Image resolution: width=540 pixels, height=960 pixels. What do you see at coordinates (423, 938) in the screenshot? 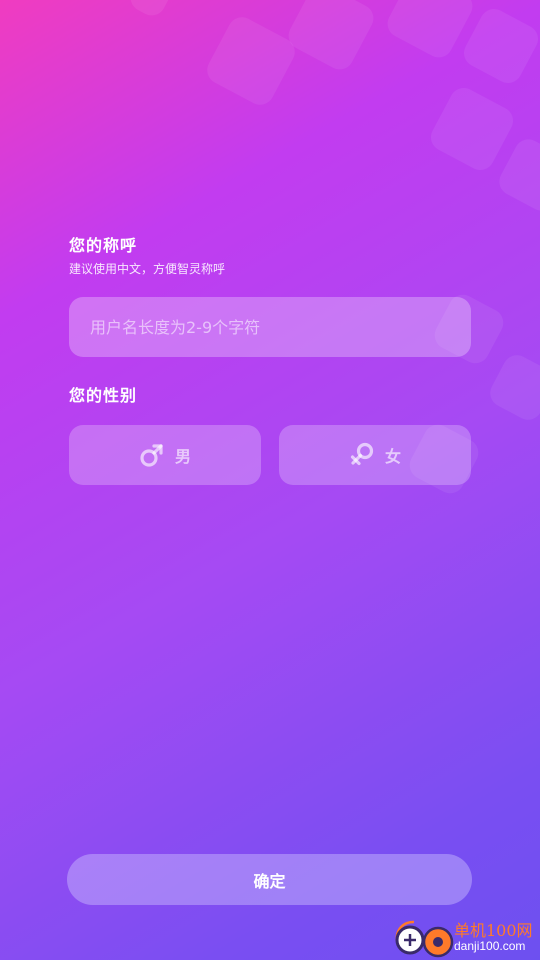
I see `watermark-logo` at bounding box center [423, 938].